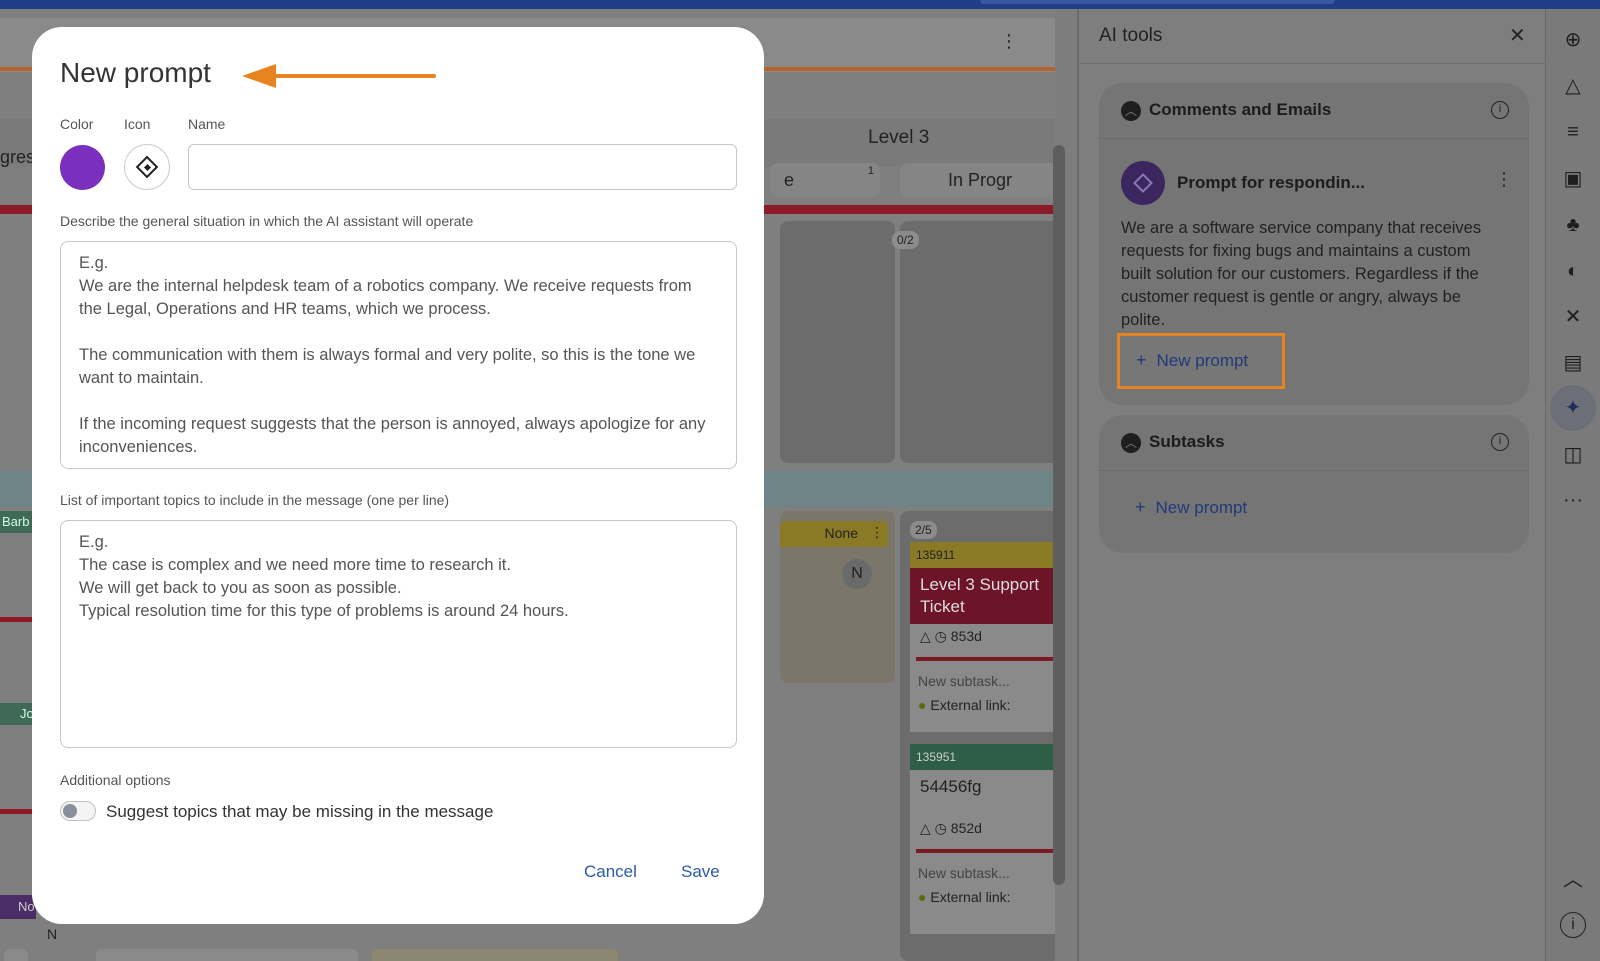 This screenshot has height=961, width=1600. I want to click on name-label: Name, so click(207, 124).